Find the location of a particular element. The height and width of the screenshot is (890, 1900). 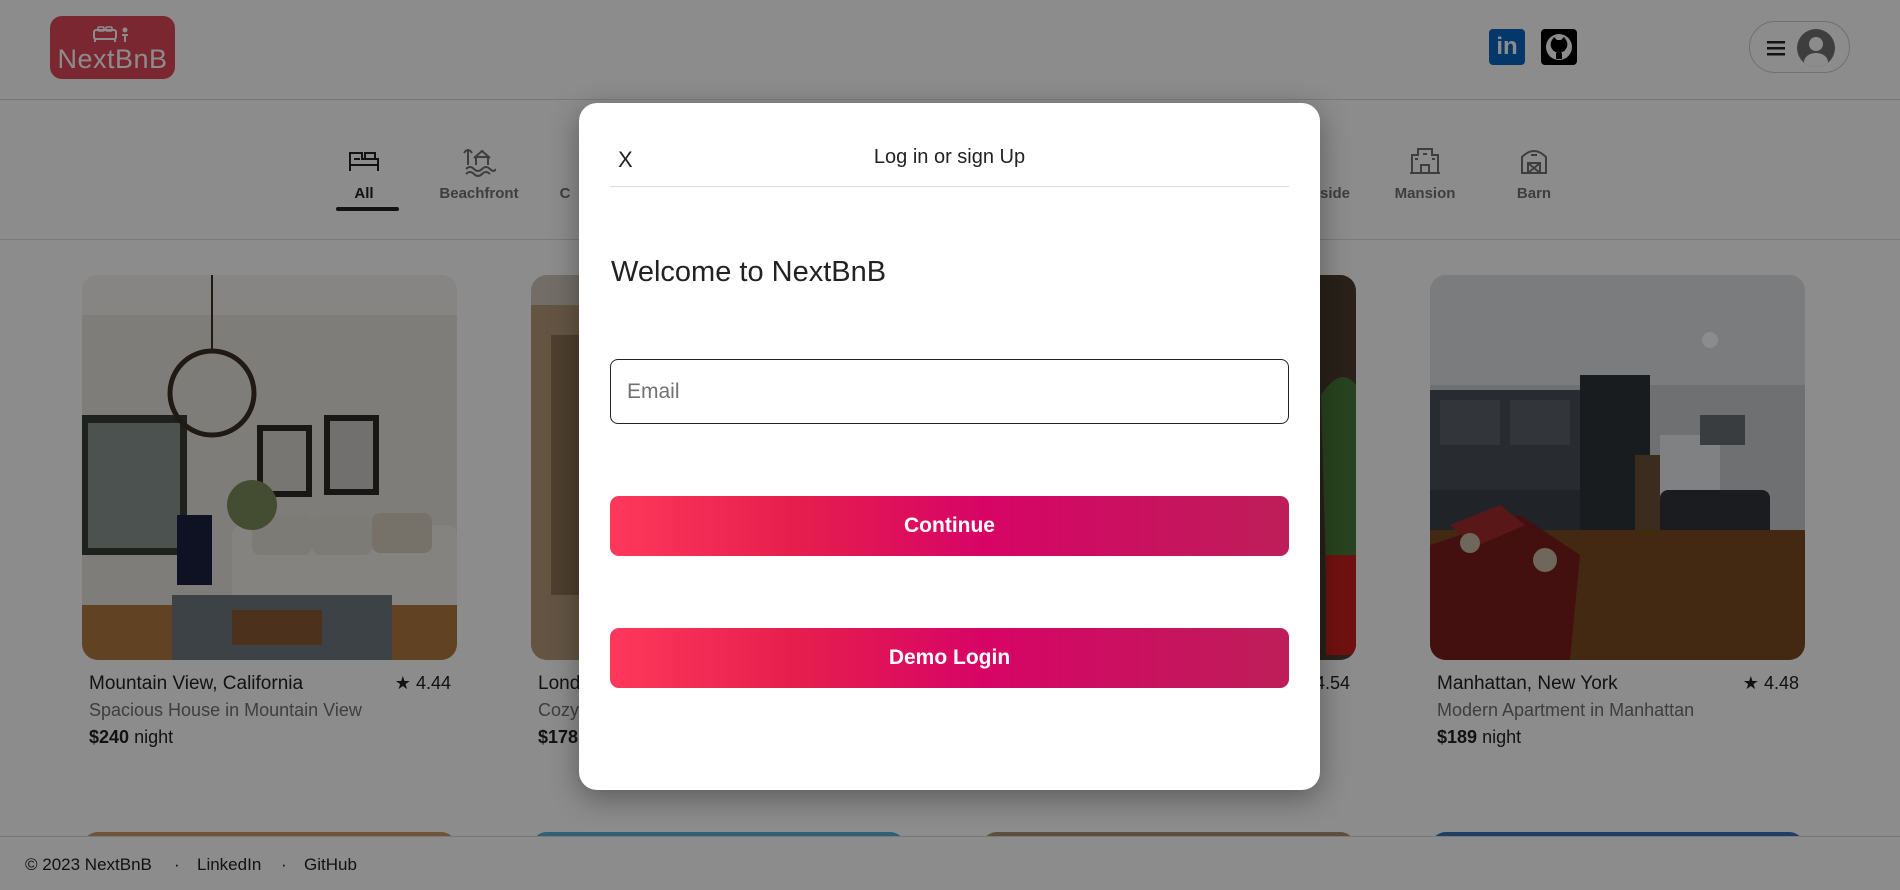

demo-login-button: Demo Login is located at coordinates (949, 658).